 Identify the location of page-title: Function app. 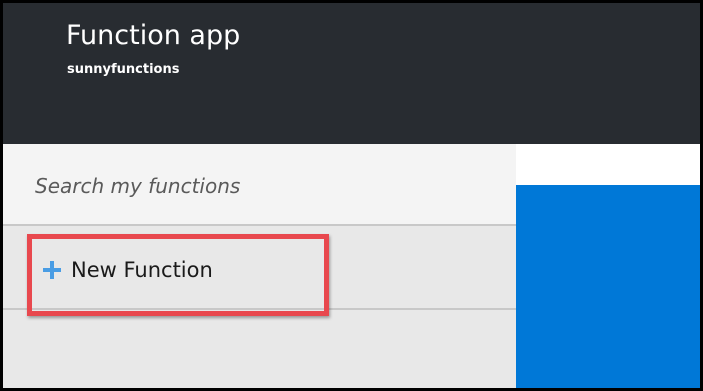
(153, 35).